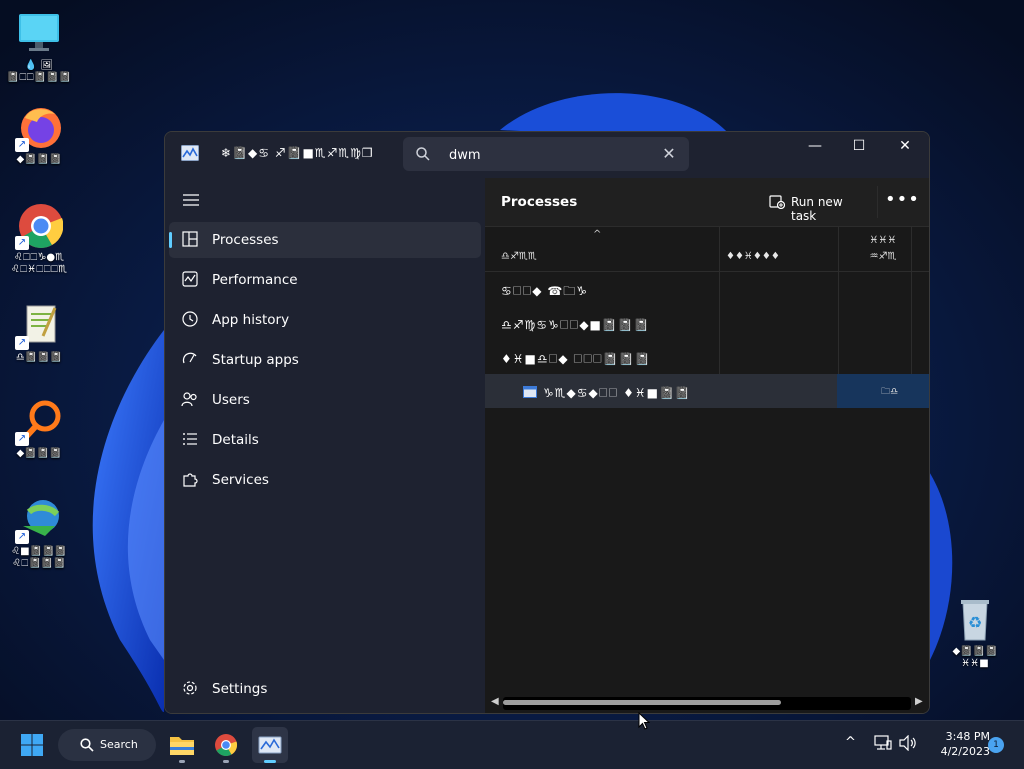 Image resolution: width=1024 pixels, height=769 pixels. What do you see at coordinates (576, 359) in the screenshot?
I see `process-group-name: ♦♓■♎🗆◆ 🗆🗆🗆📓📓📓` at bounding box center [576, 359].